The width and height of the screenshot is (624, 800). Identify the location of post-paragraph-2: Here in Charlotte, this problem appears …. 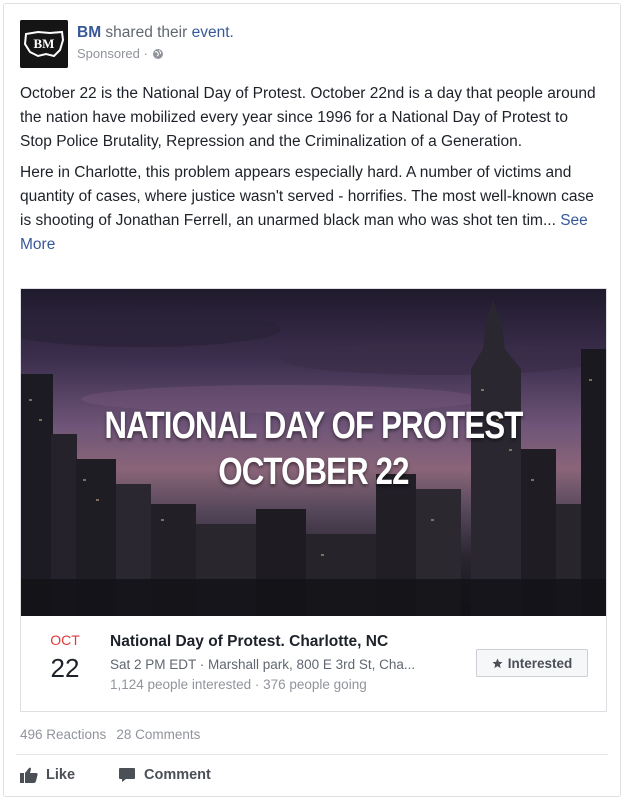
(310, 209).